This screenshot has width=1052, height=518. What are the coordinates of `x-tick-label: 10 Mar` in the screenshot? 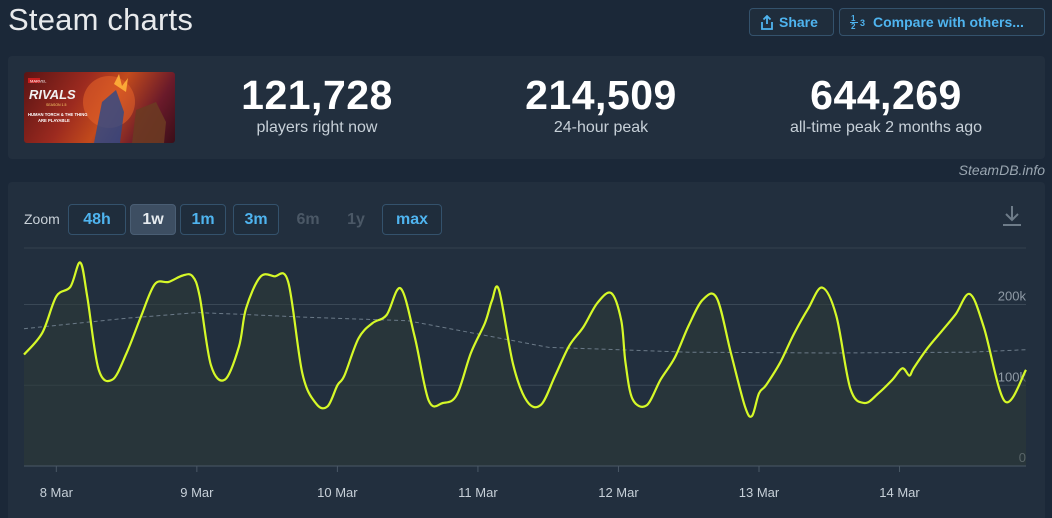 It's located at (337, 492).